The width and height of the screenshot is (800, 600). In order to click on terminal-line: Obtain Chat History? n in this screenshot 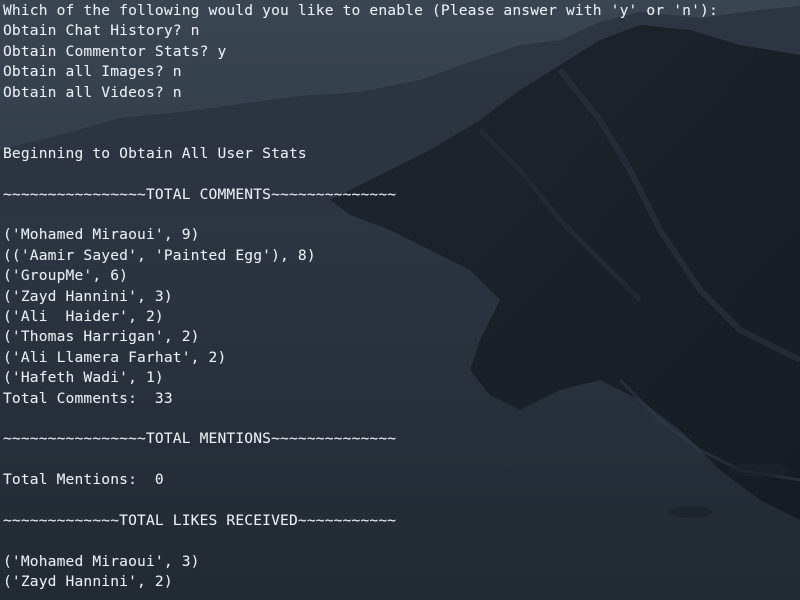, I will do `click(101, 31)`.